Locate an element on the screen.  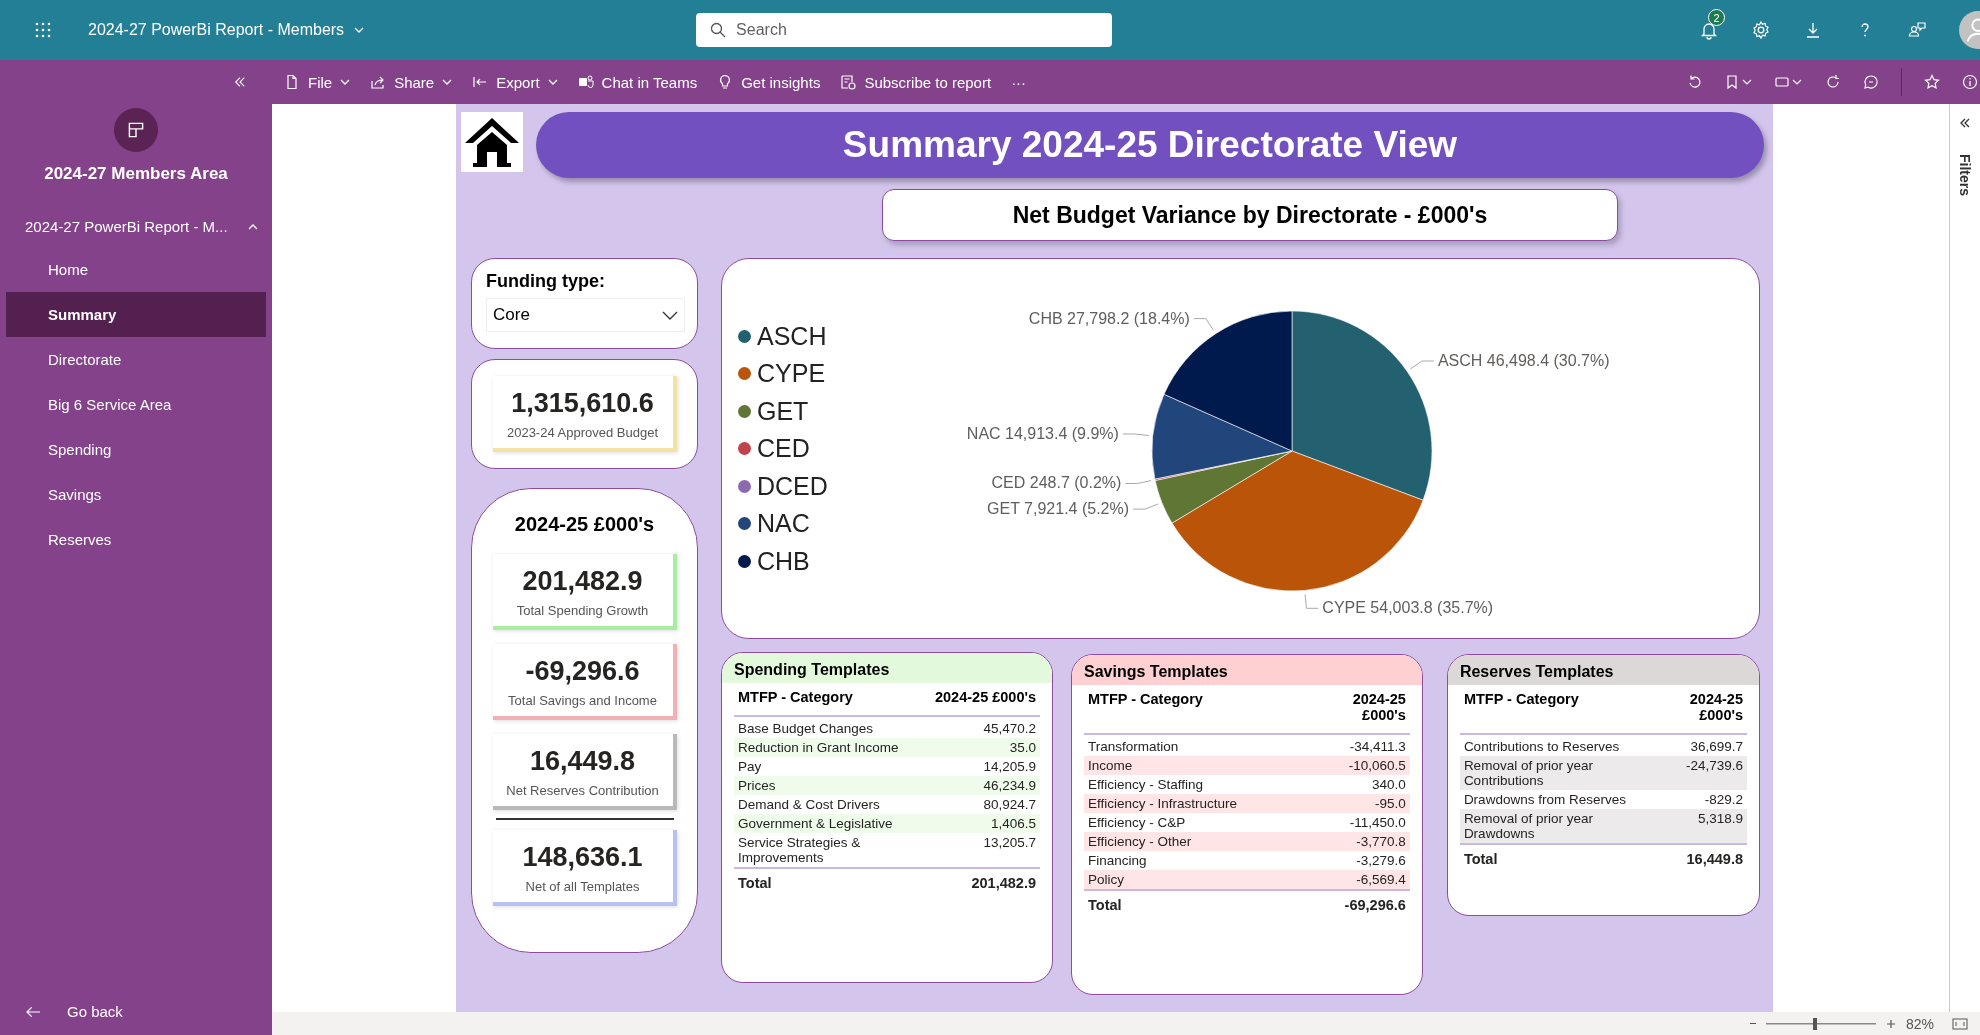
table-cell: -3,279.6 is located at coordinates (1370, 860).